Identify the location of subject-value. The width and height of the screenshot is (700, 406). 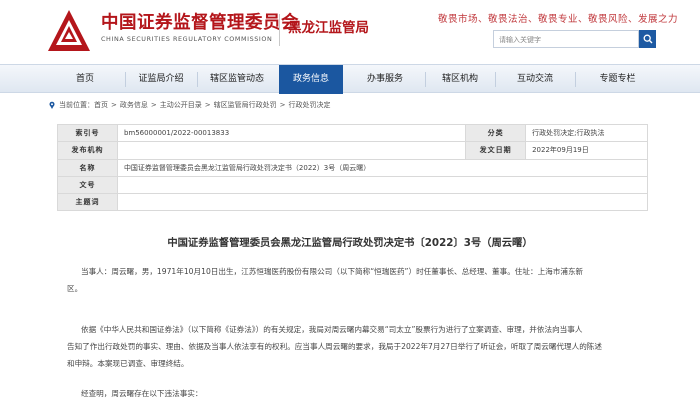
(382, 202).